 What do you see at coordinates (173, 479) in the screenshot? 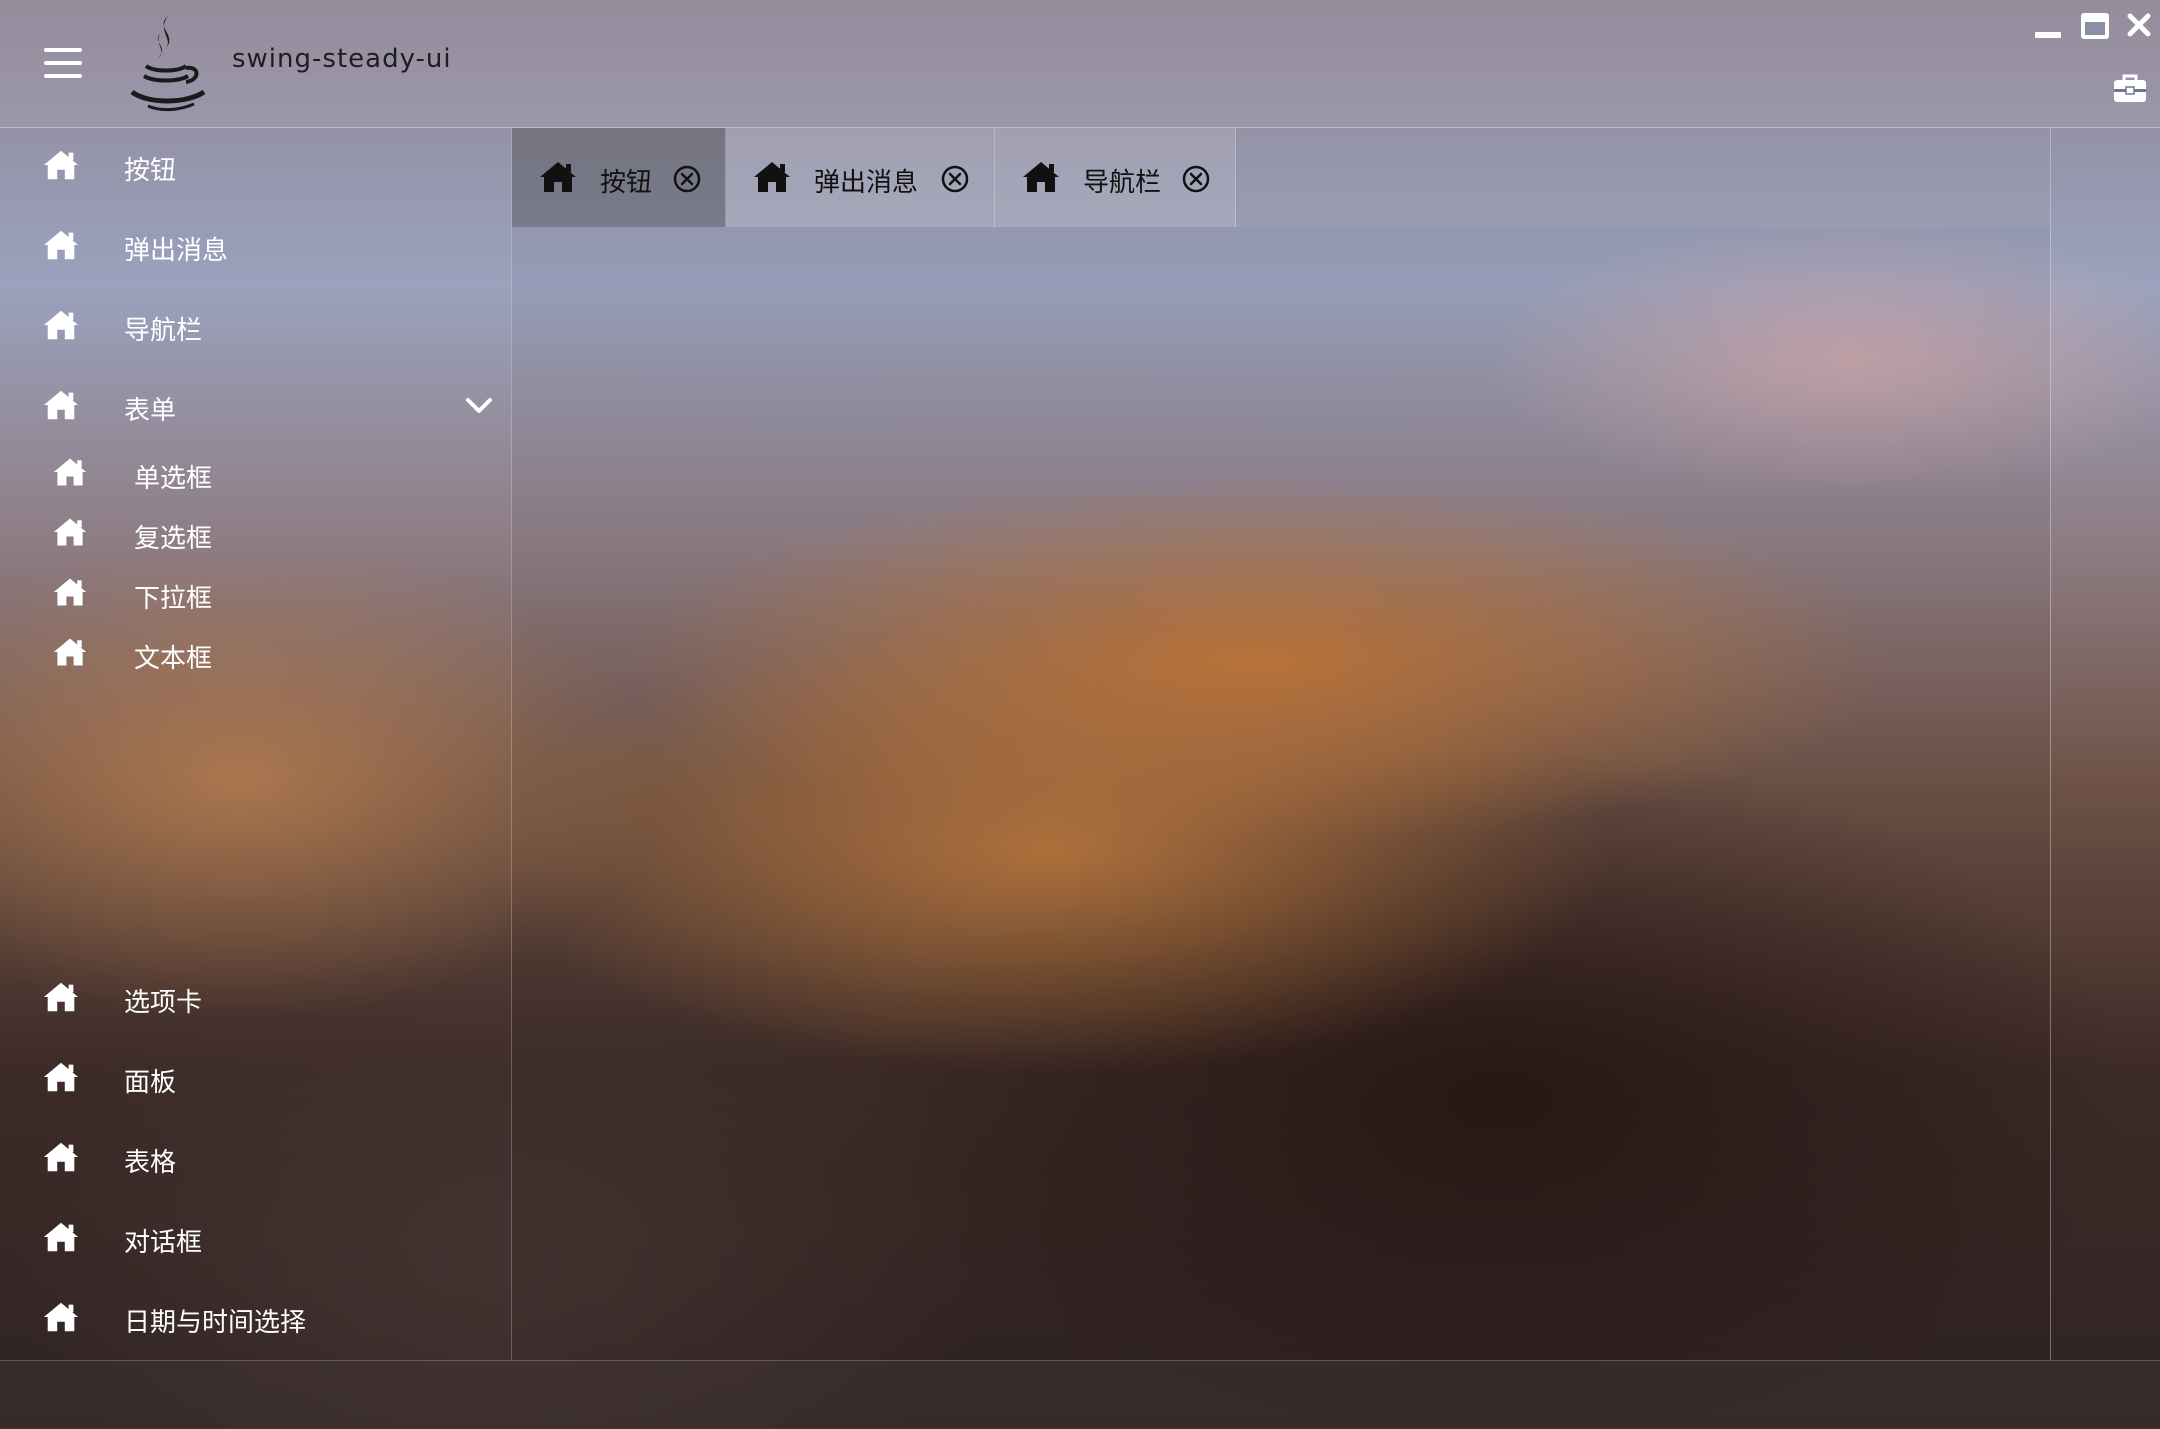
I see `sidebar-item-label: 单选框` at bounding box center [173, 479].